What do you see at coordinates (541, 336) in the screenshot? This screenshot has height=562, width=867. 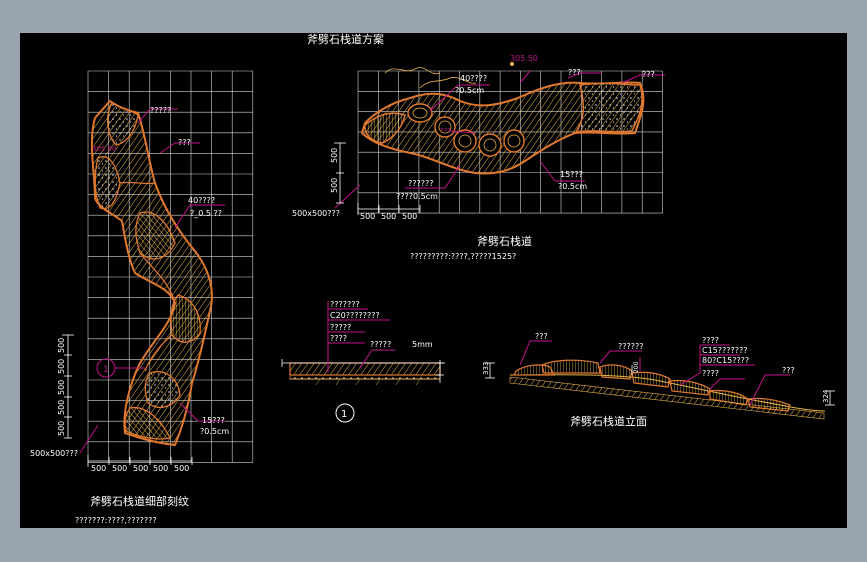 I see `elevation-label-a: ???` at bounding box center [541, 336].